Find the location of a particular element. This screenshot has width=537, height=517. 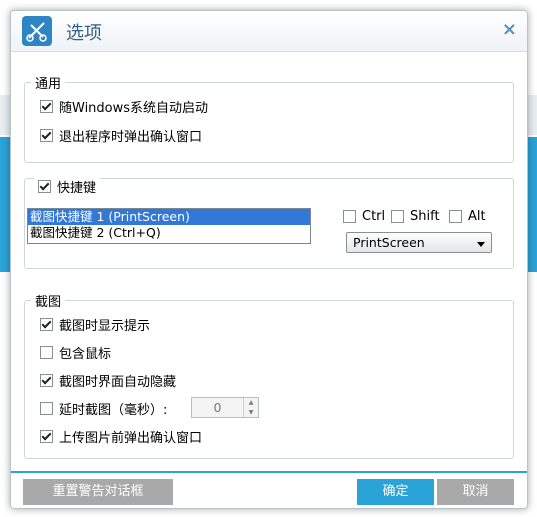

include-cursor-label: 包含鼠标 is located at coordinates (85, 354).